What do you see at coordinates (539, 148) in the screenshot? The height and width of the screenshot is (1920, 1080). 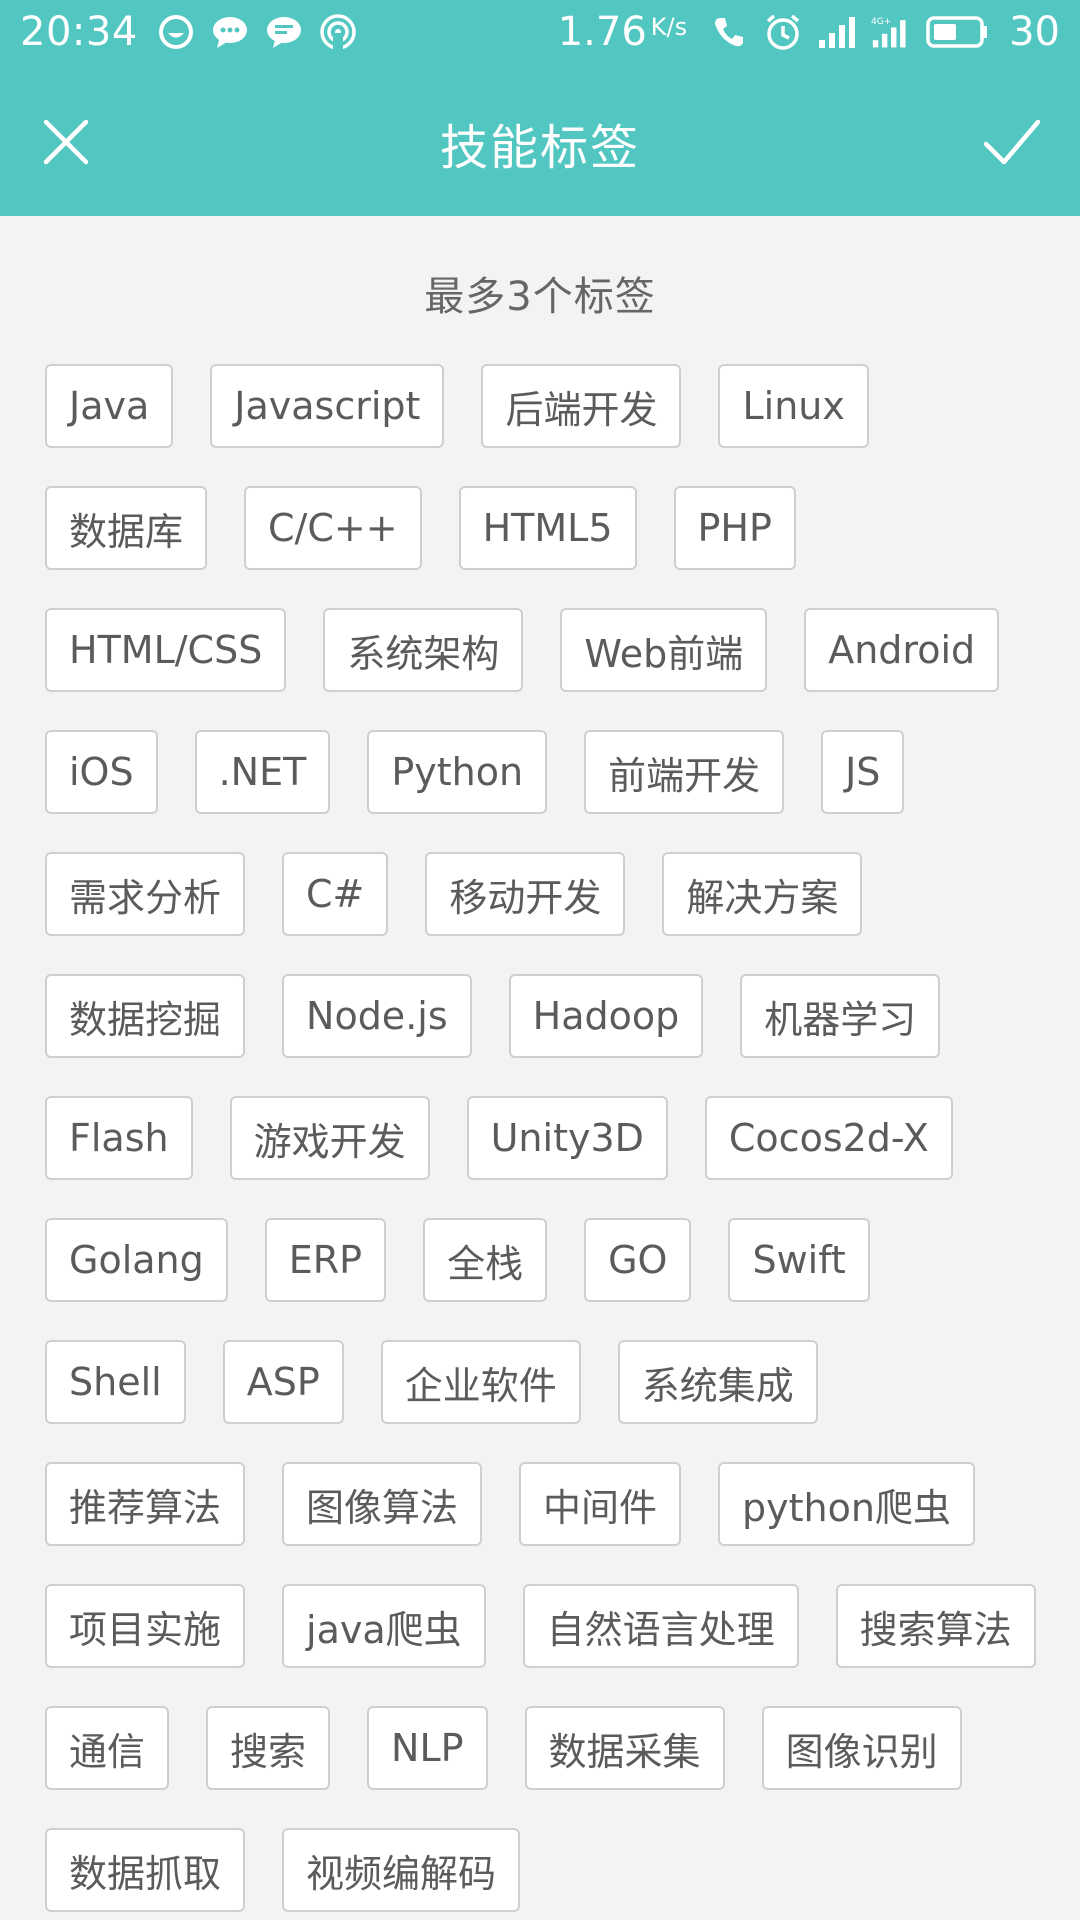 I see `page-title: 技能标签` at bounding box center [539, 148].